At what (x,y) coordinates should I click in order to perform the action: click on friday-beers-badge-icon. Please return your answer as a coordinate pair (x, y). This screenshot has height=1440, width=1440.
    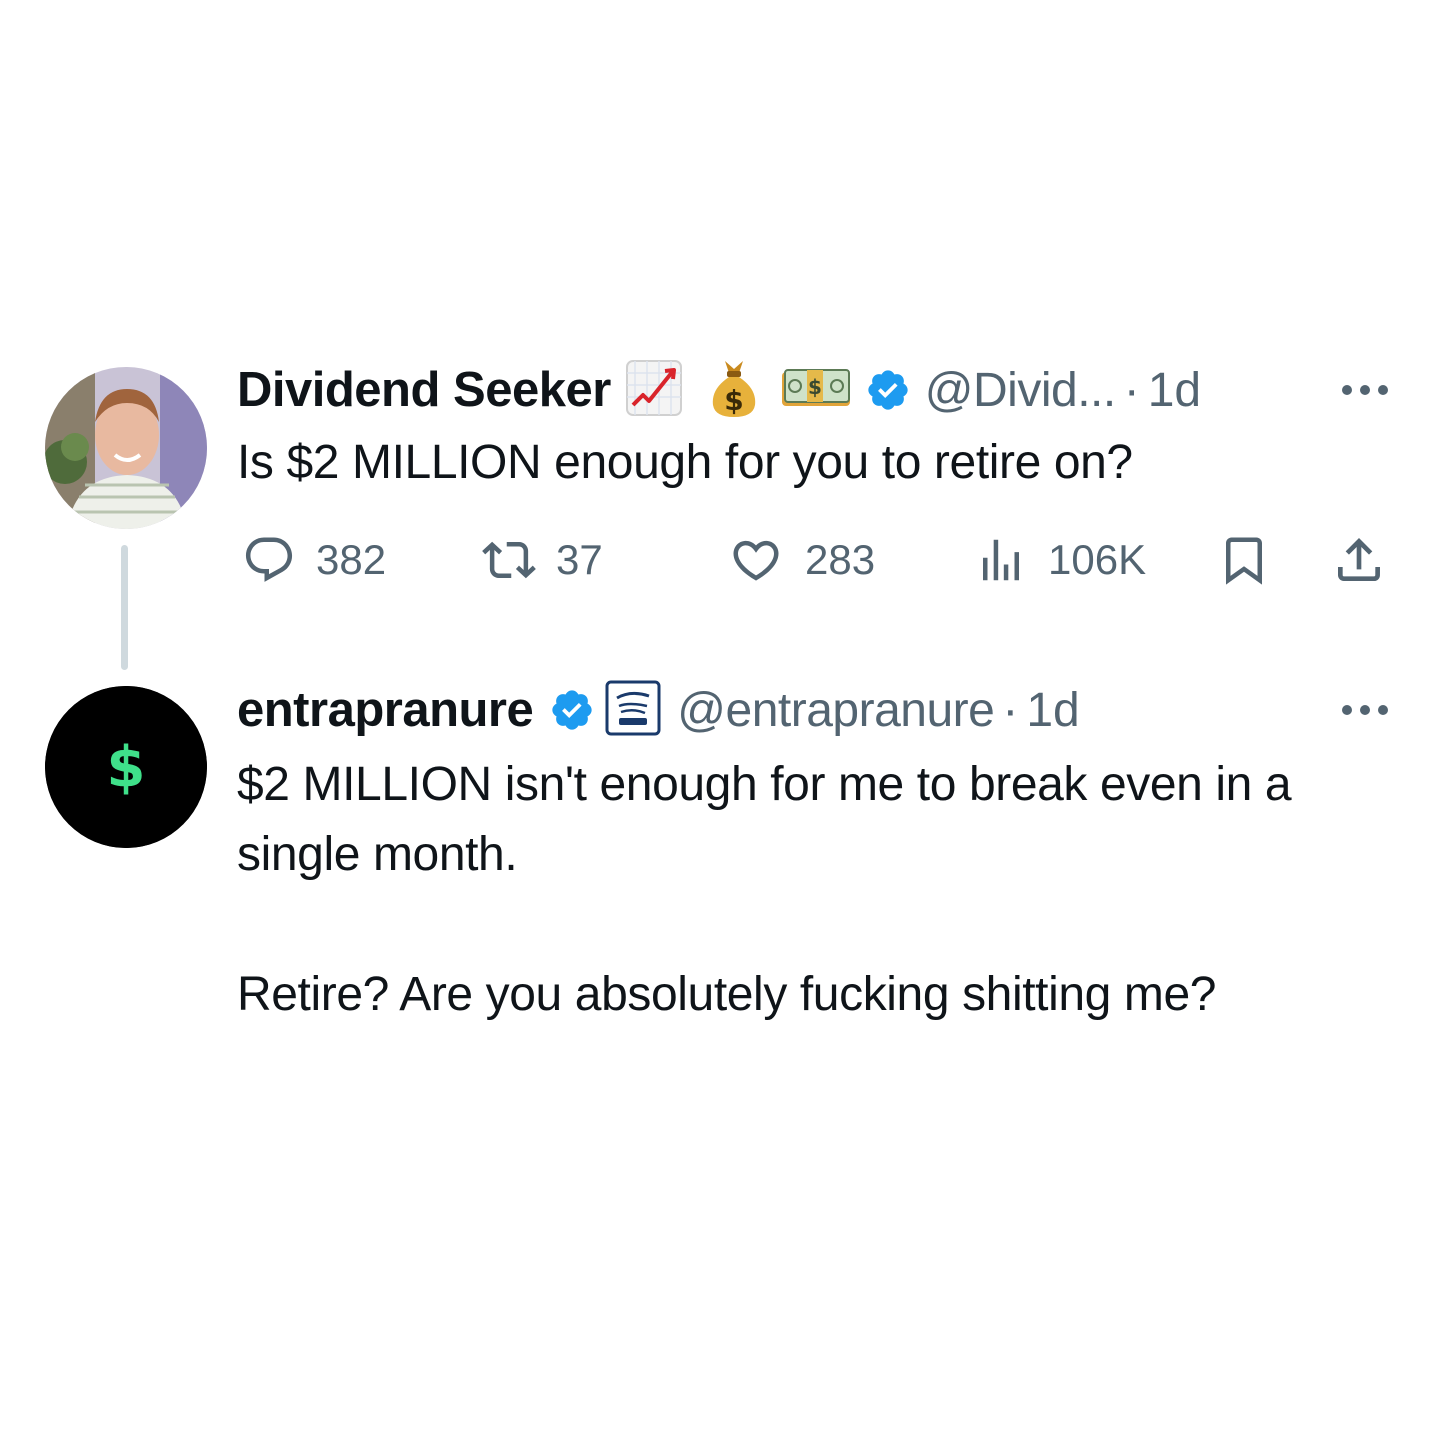
    Looking at the image, I should click on (633, 710).